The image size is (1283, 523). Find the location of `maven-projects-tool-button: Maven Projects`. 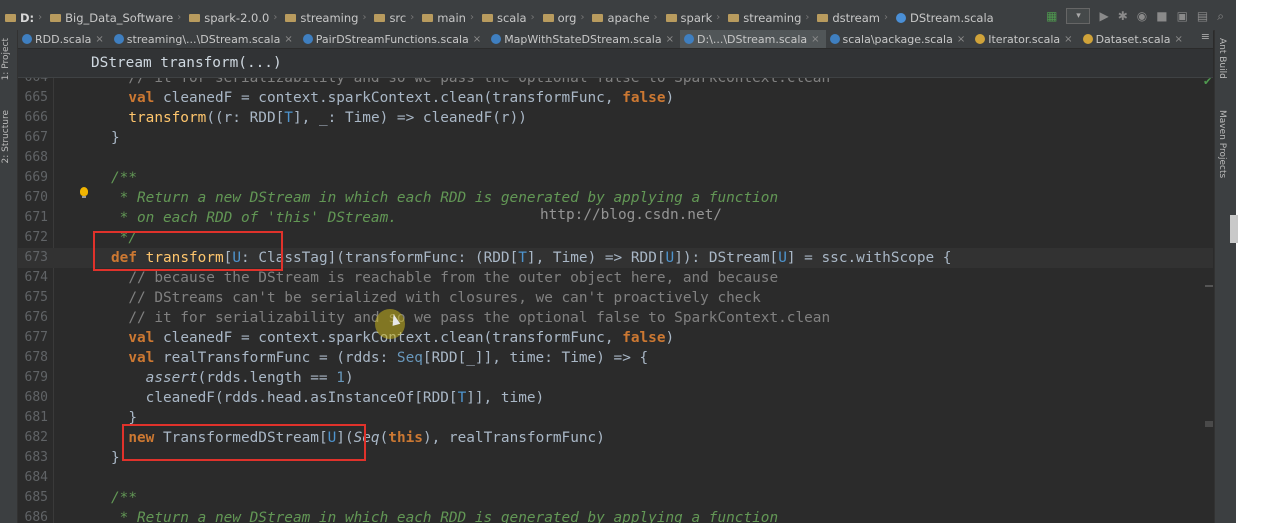

maven-projects-tool-button: Maven Projects is located at coordinates (1222, 144).